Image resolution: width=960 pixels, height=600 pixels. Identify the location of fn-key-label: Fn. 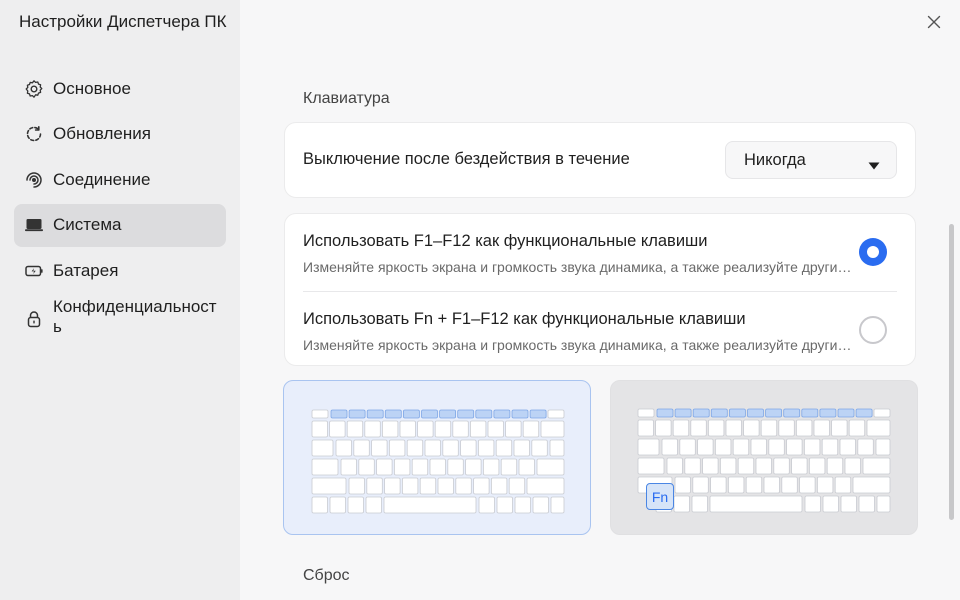
(660, 496).